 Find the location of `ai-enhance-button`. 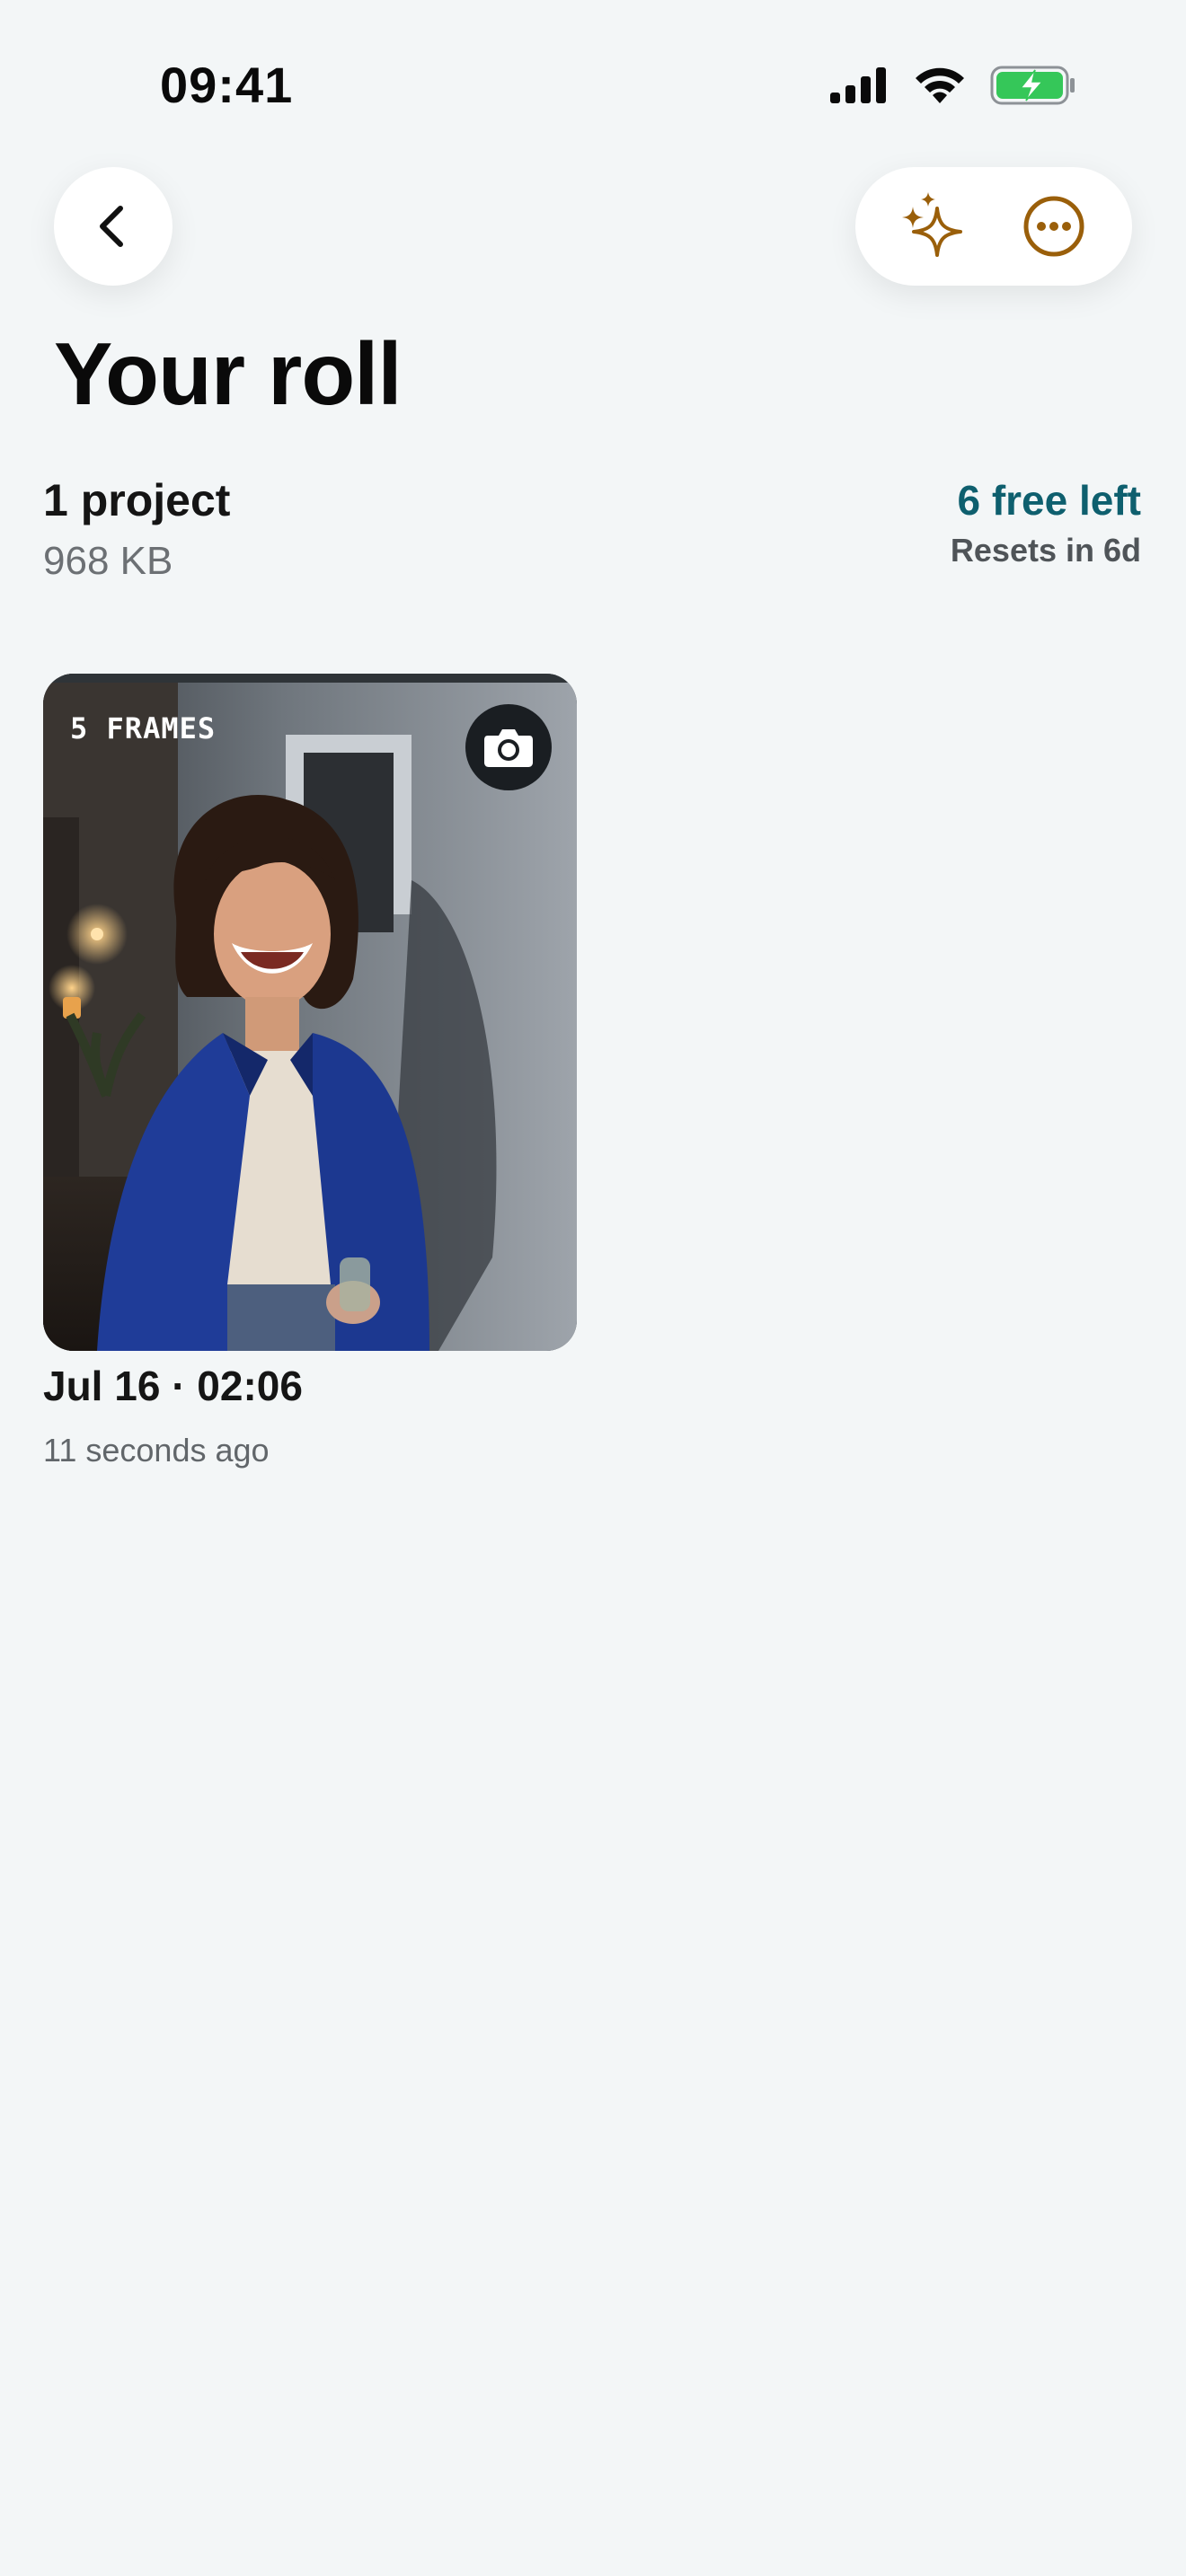

ai-enhance-button is located at coordinates (933, 226).